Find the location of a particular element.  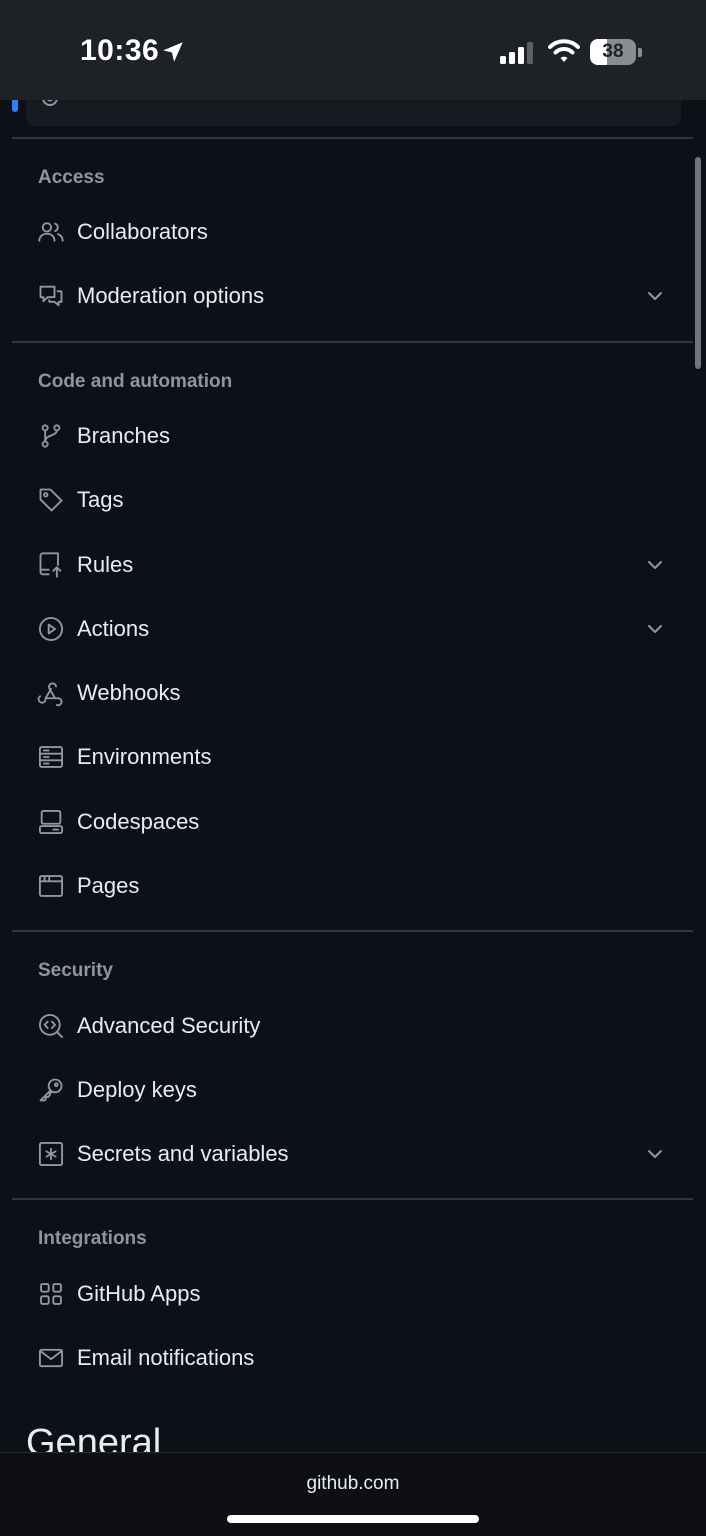

section-header-integrations: Integrations is located at coordinates (92, 1238).